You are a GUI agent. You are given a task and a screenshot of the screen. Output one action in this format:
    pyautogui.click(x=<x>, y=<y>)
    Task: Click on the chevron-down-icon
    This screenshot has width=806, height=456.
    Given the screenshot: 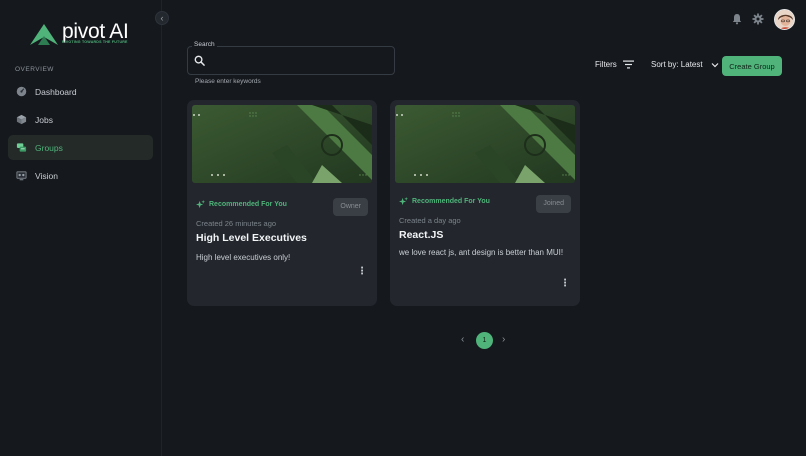 What is the action you would take?
    pyautogui.click(x=715, y=64)
    